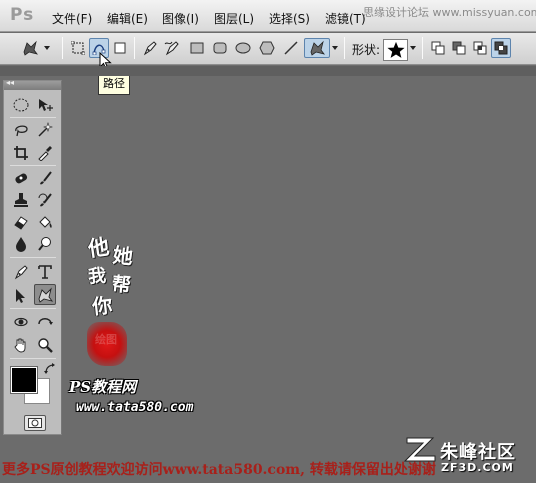 This screenshot has width=536, height=483. Describe the element at coordinates (220, 48) in the screenshot. I see `rounded-rectangle-tool-icon` at that location.